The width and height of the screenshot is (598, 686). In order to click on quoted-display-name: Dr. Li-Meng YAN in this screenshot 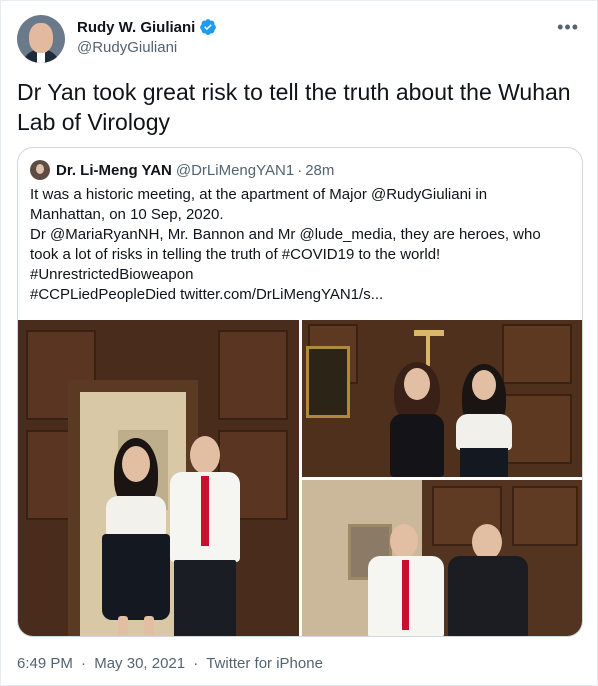, I will do `click(114, 170)`.